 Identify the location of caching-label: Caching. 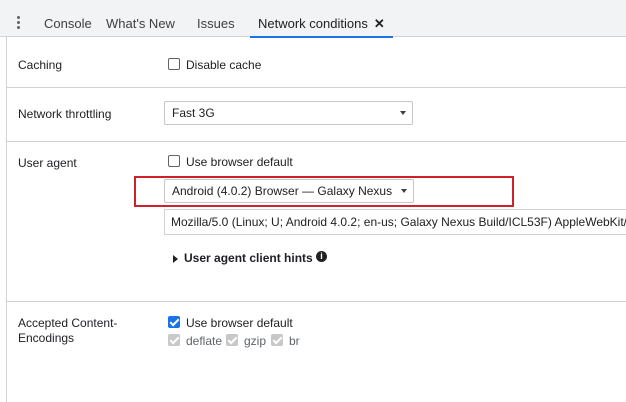
(40, 65).